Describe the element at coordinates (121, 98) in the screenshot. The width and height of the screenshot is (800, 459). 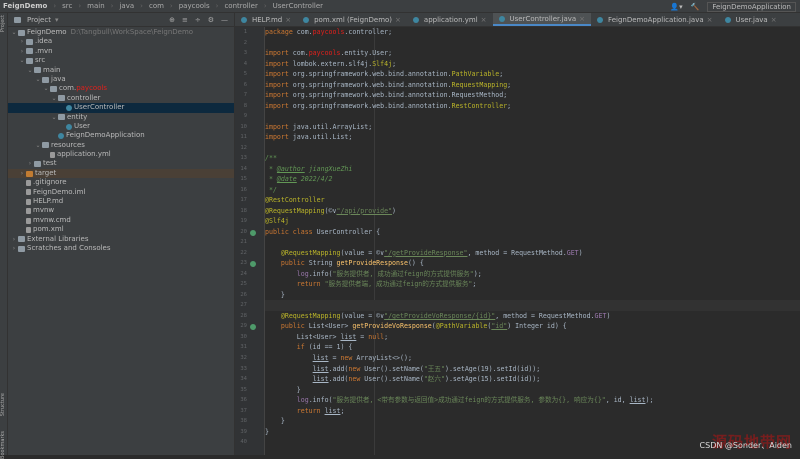
I see `tree-item: ⌄ controller` at that location.